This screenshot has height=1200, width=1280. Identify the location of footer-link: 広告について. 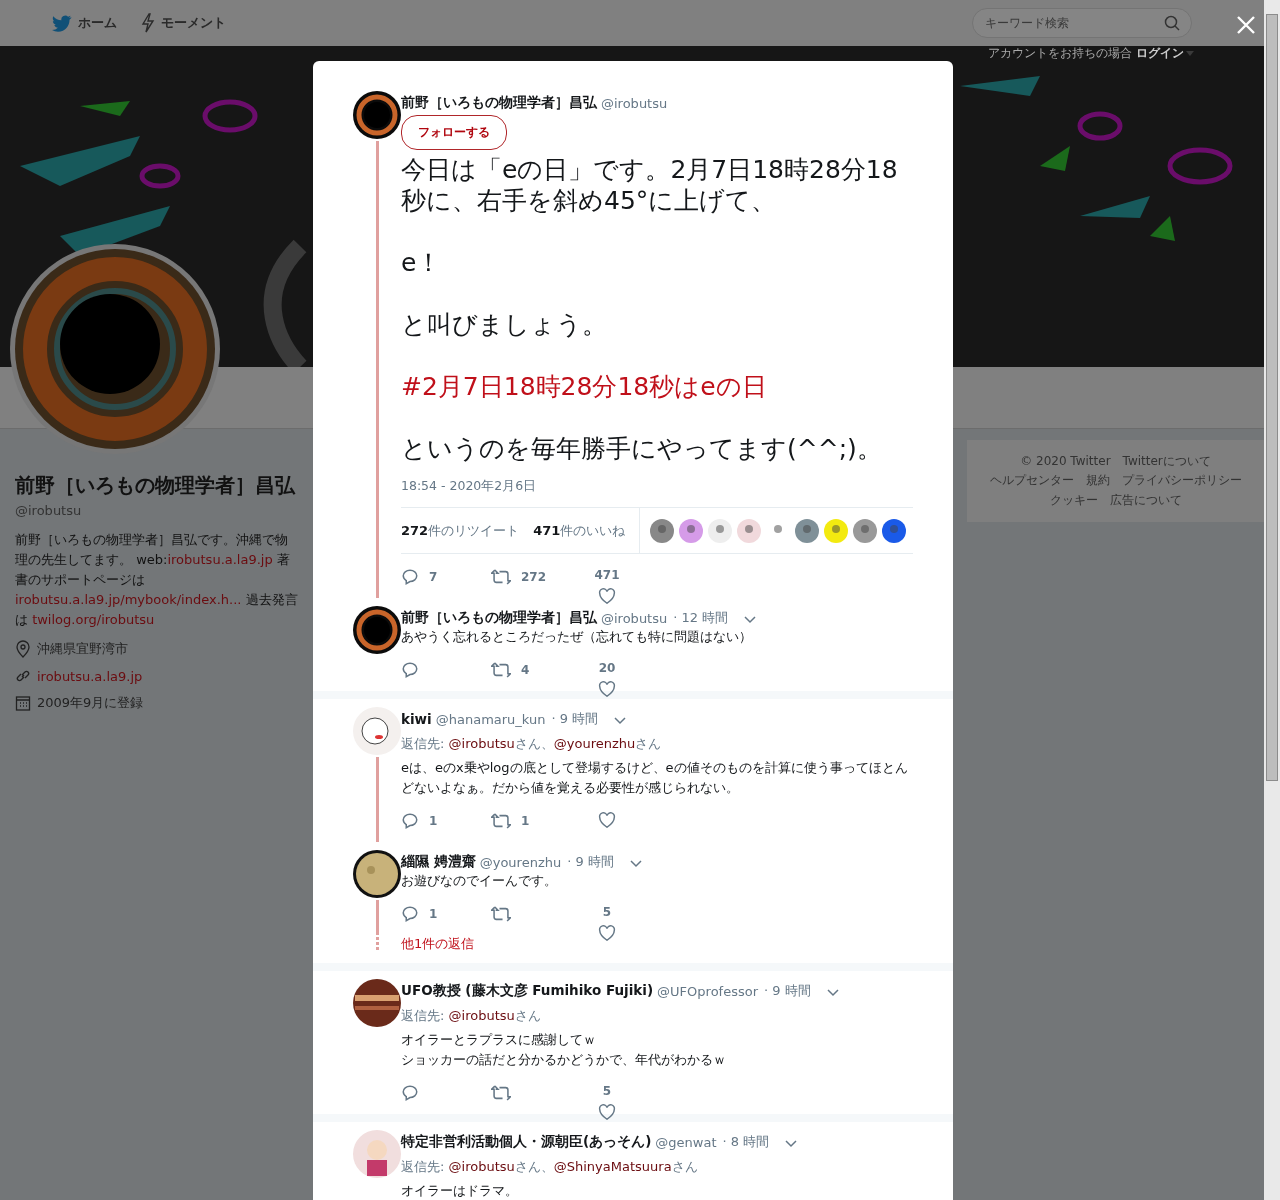
(1145, 500).